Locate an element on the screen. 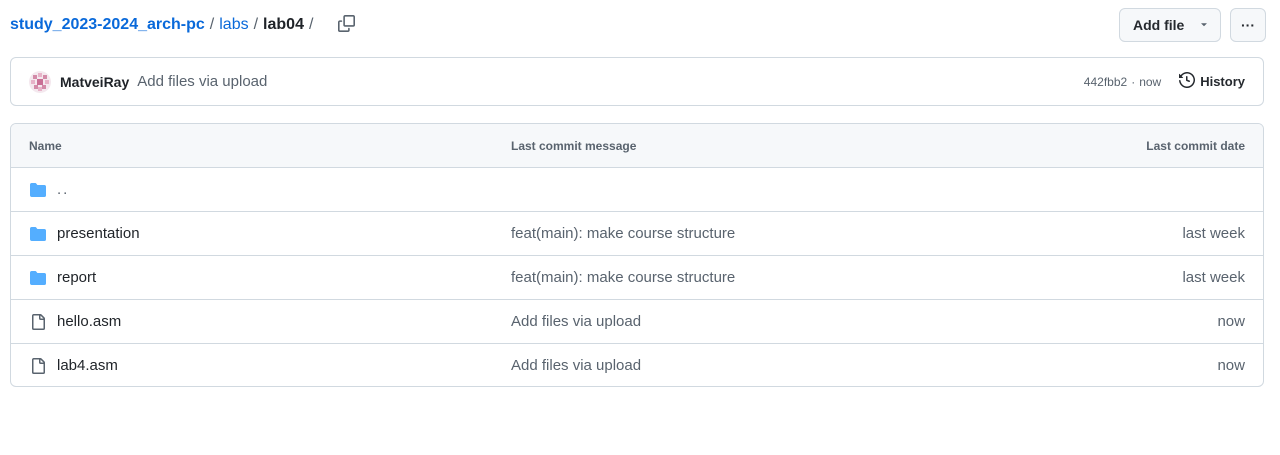 The height and width of the screenshot is (455, 1280). file-name: report is located at coordinates (76, 277).